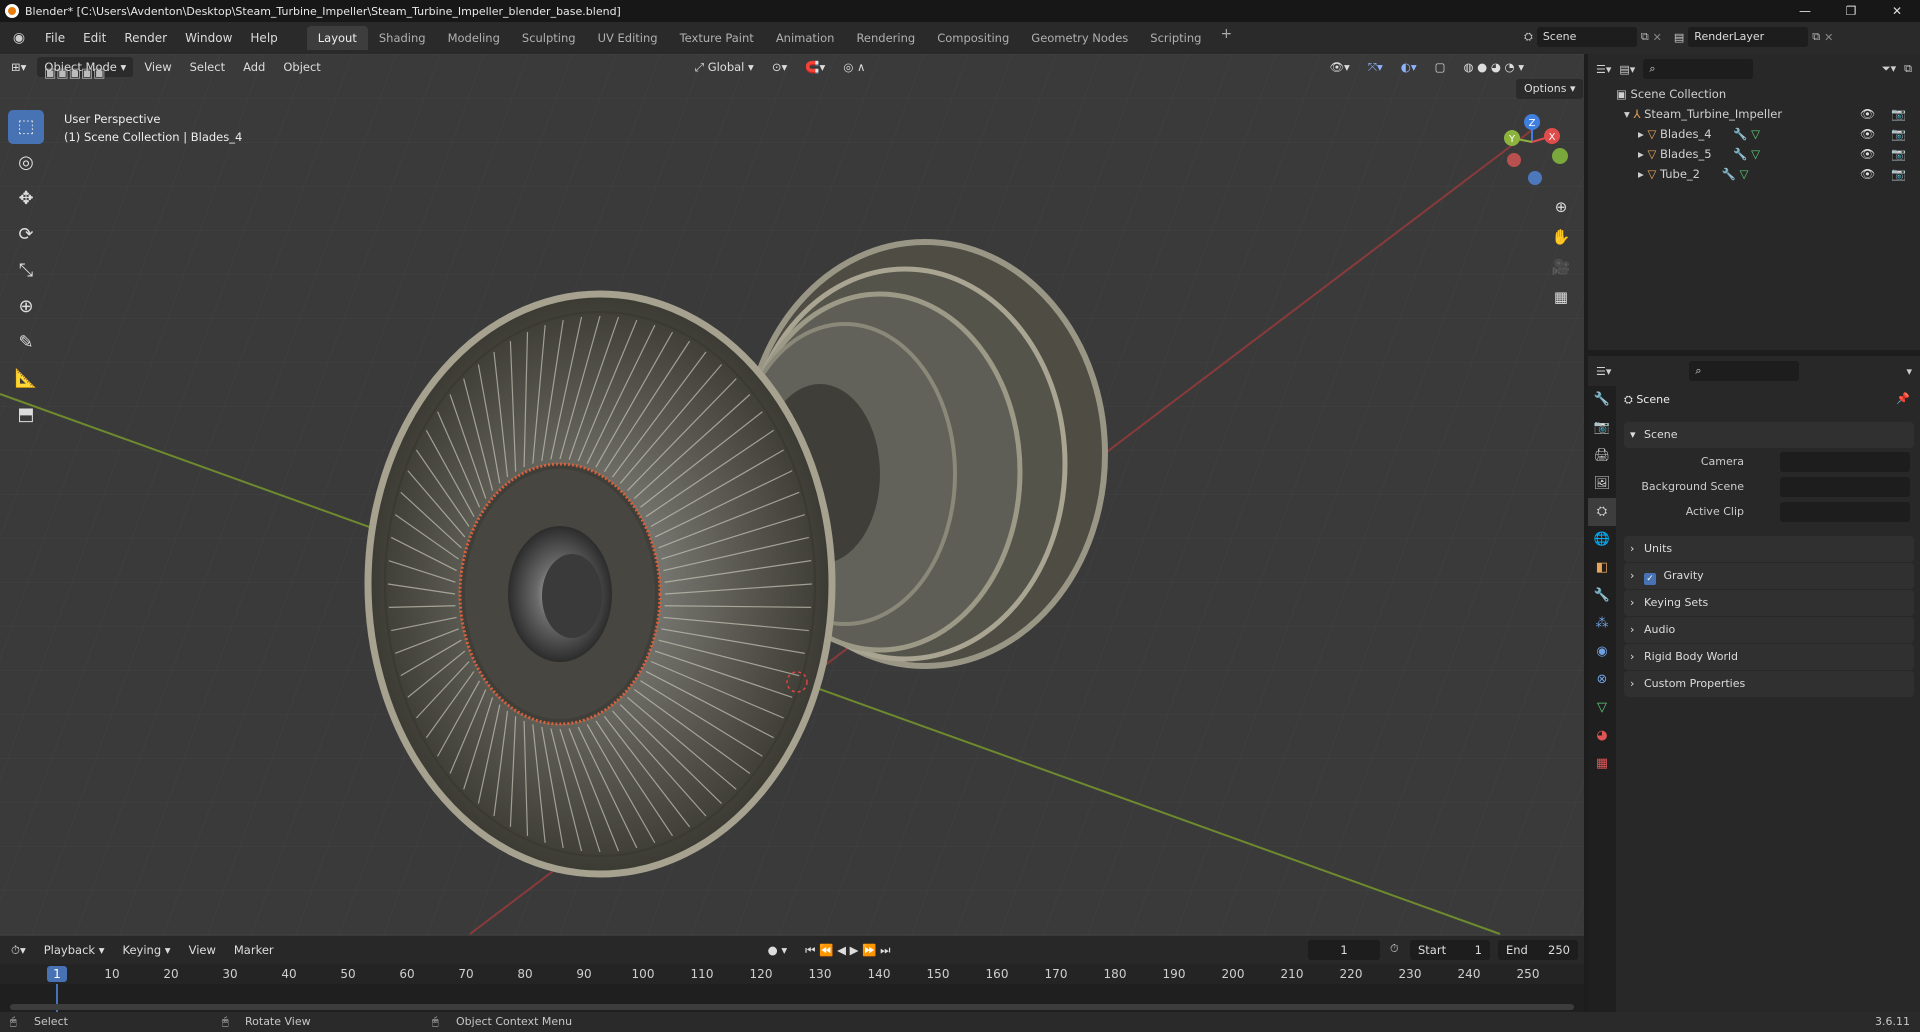 Image resolution: width=1920 pixels, height=1032 pixels. Describe the element at coordinates (1889, 69) in the screenshot. I see `filter-icon: ⏷▾` at that location.